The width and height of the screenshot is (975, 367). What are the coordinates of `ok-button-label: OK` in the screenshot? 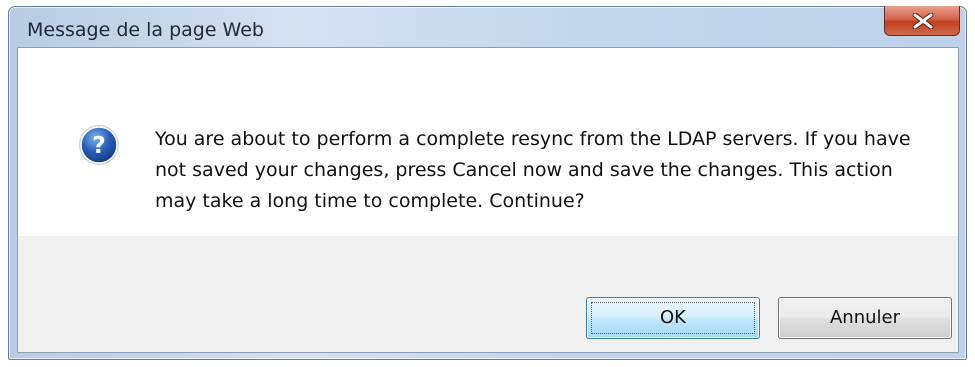 It's located at (673, 317).